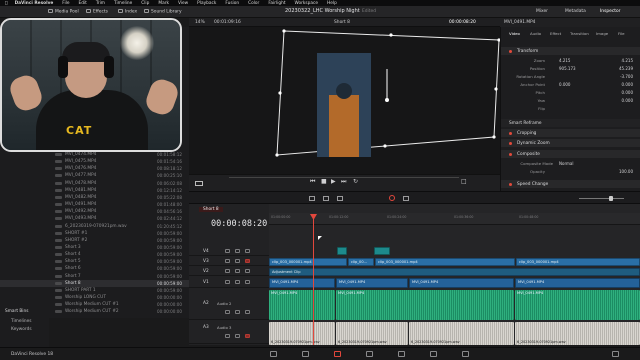  Describe the element at coordinates (206, 3) in the screenshot. I see `menu-item-playback: Playback` at that location.